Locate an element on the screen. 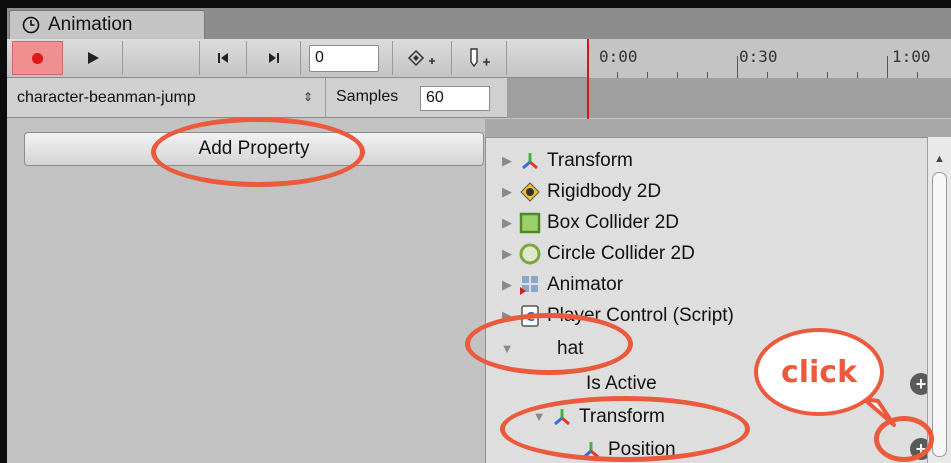 This screenshot has height=463, width=951. timeline-ruler: 0:00 0:30 1:00 is located at coordinates (769, 58).